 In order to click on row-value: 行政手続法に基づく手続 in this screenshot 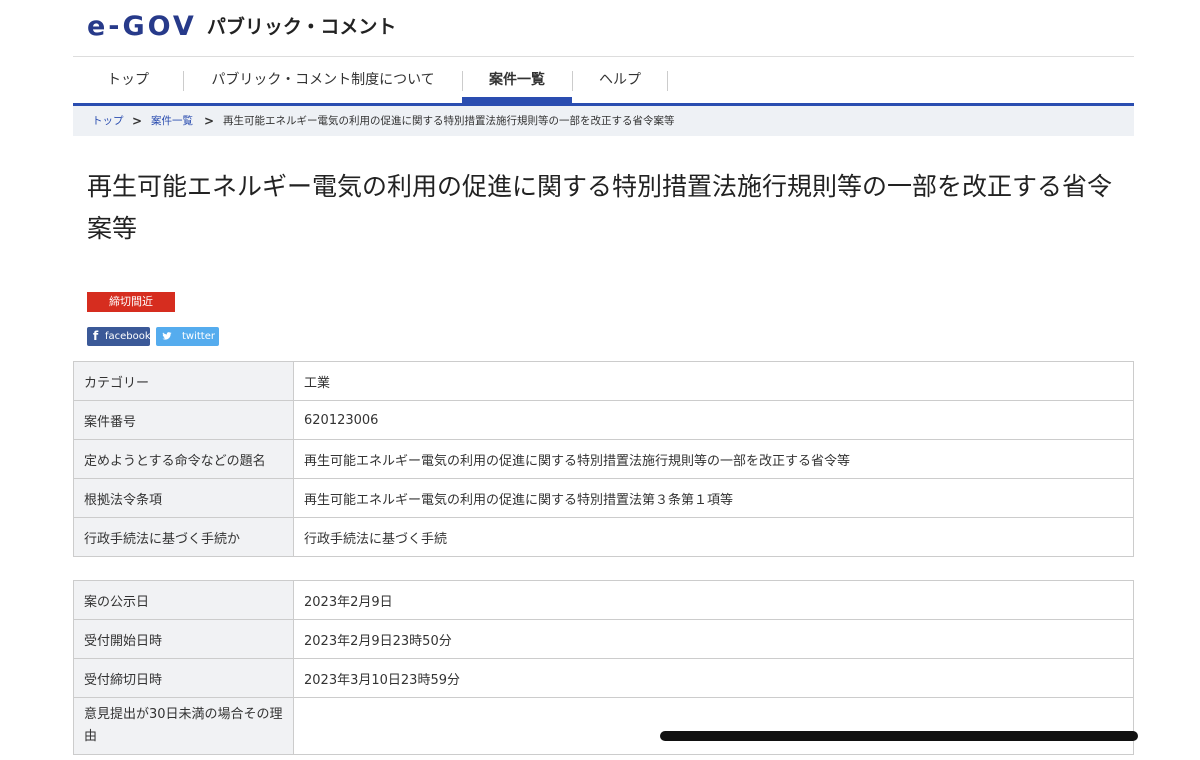, I will do `click(713, 537)`.